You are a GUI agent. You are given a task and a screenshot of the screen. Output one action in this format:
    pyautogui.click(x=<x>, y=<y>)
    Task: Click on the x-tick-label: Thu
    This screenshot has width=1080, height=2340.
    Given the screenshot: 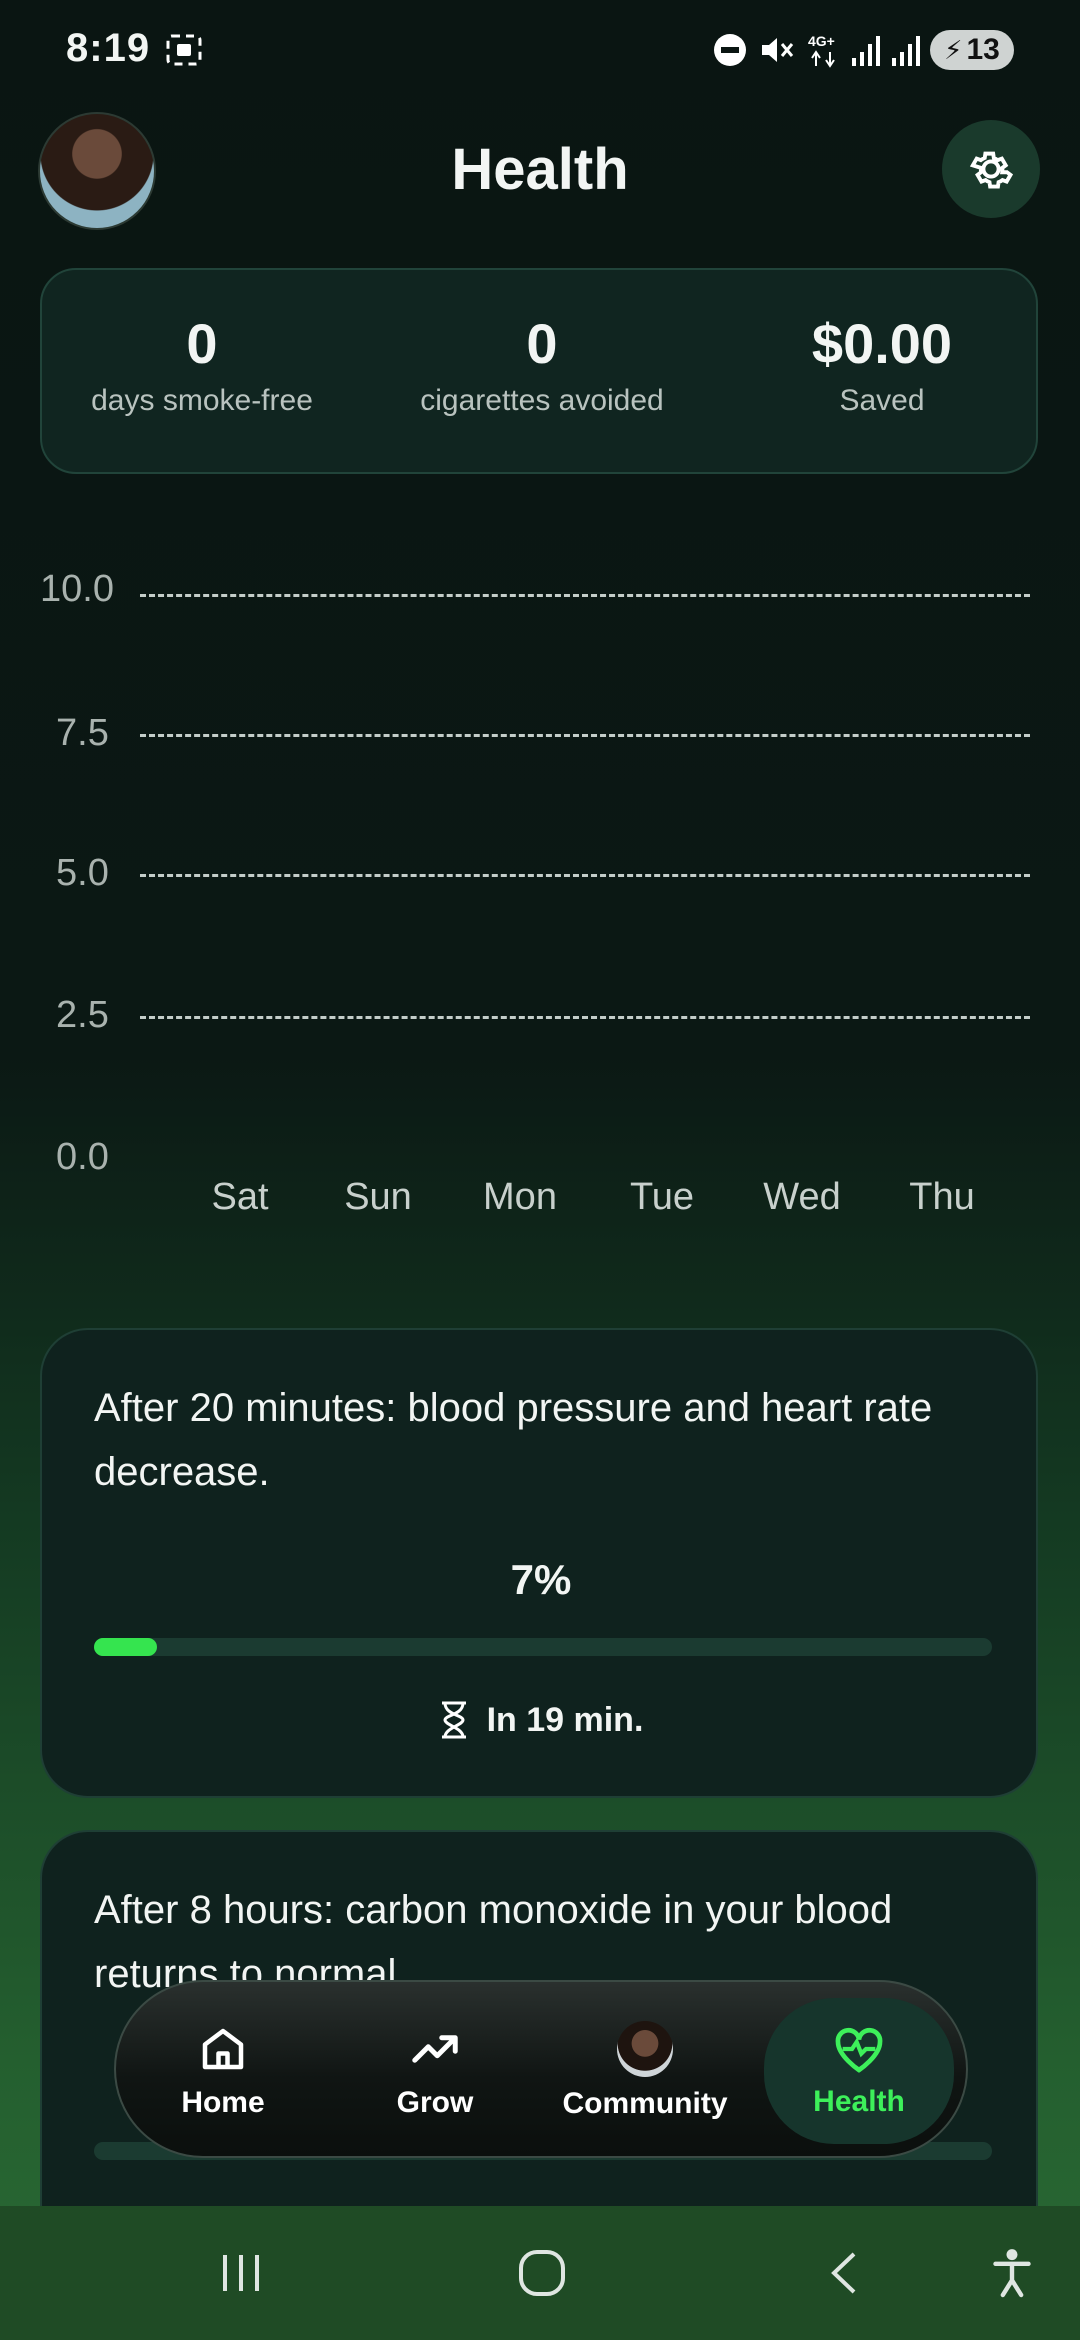 What is the action you would take?
    pyautogui.click(x=942, y=1197)
    